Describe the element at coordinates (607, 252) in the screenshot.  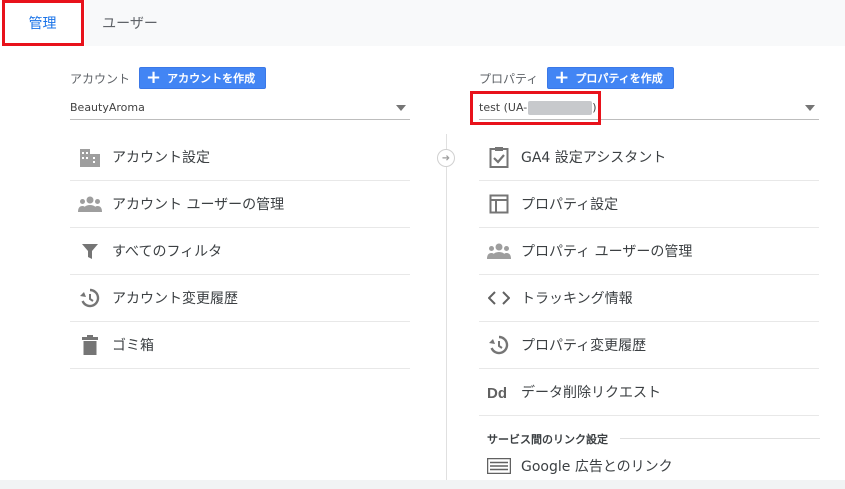
I see `menu-item-label: プロパティ ユーザーの管理` at that location.